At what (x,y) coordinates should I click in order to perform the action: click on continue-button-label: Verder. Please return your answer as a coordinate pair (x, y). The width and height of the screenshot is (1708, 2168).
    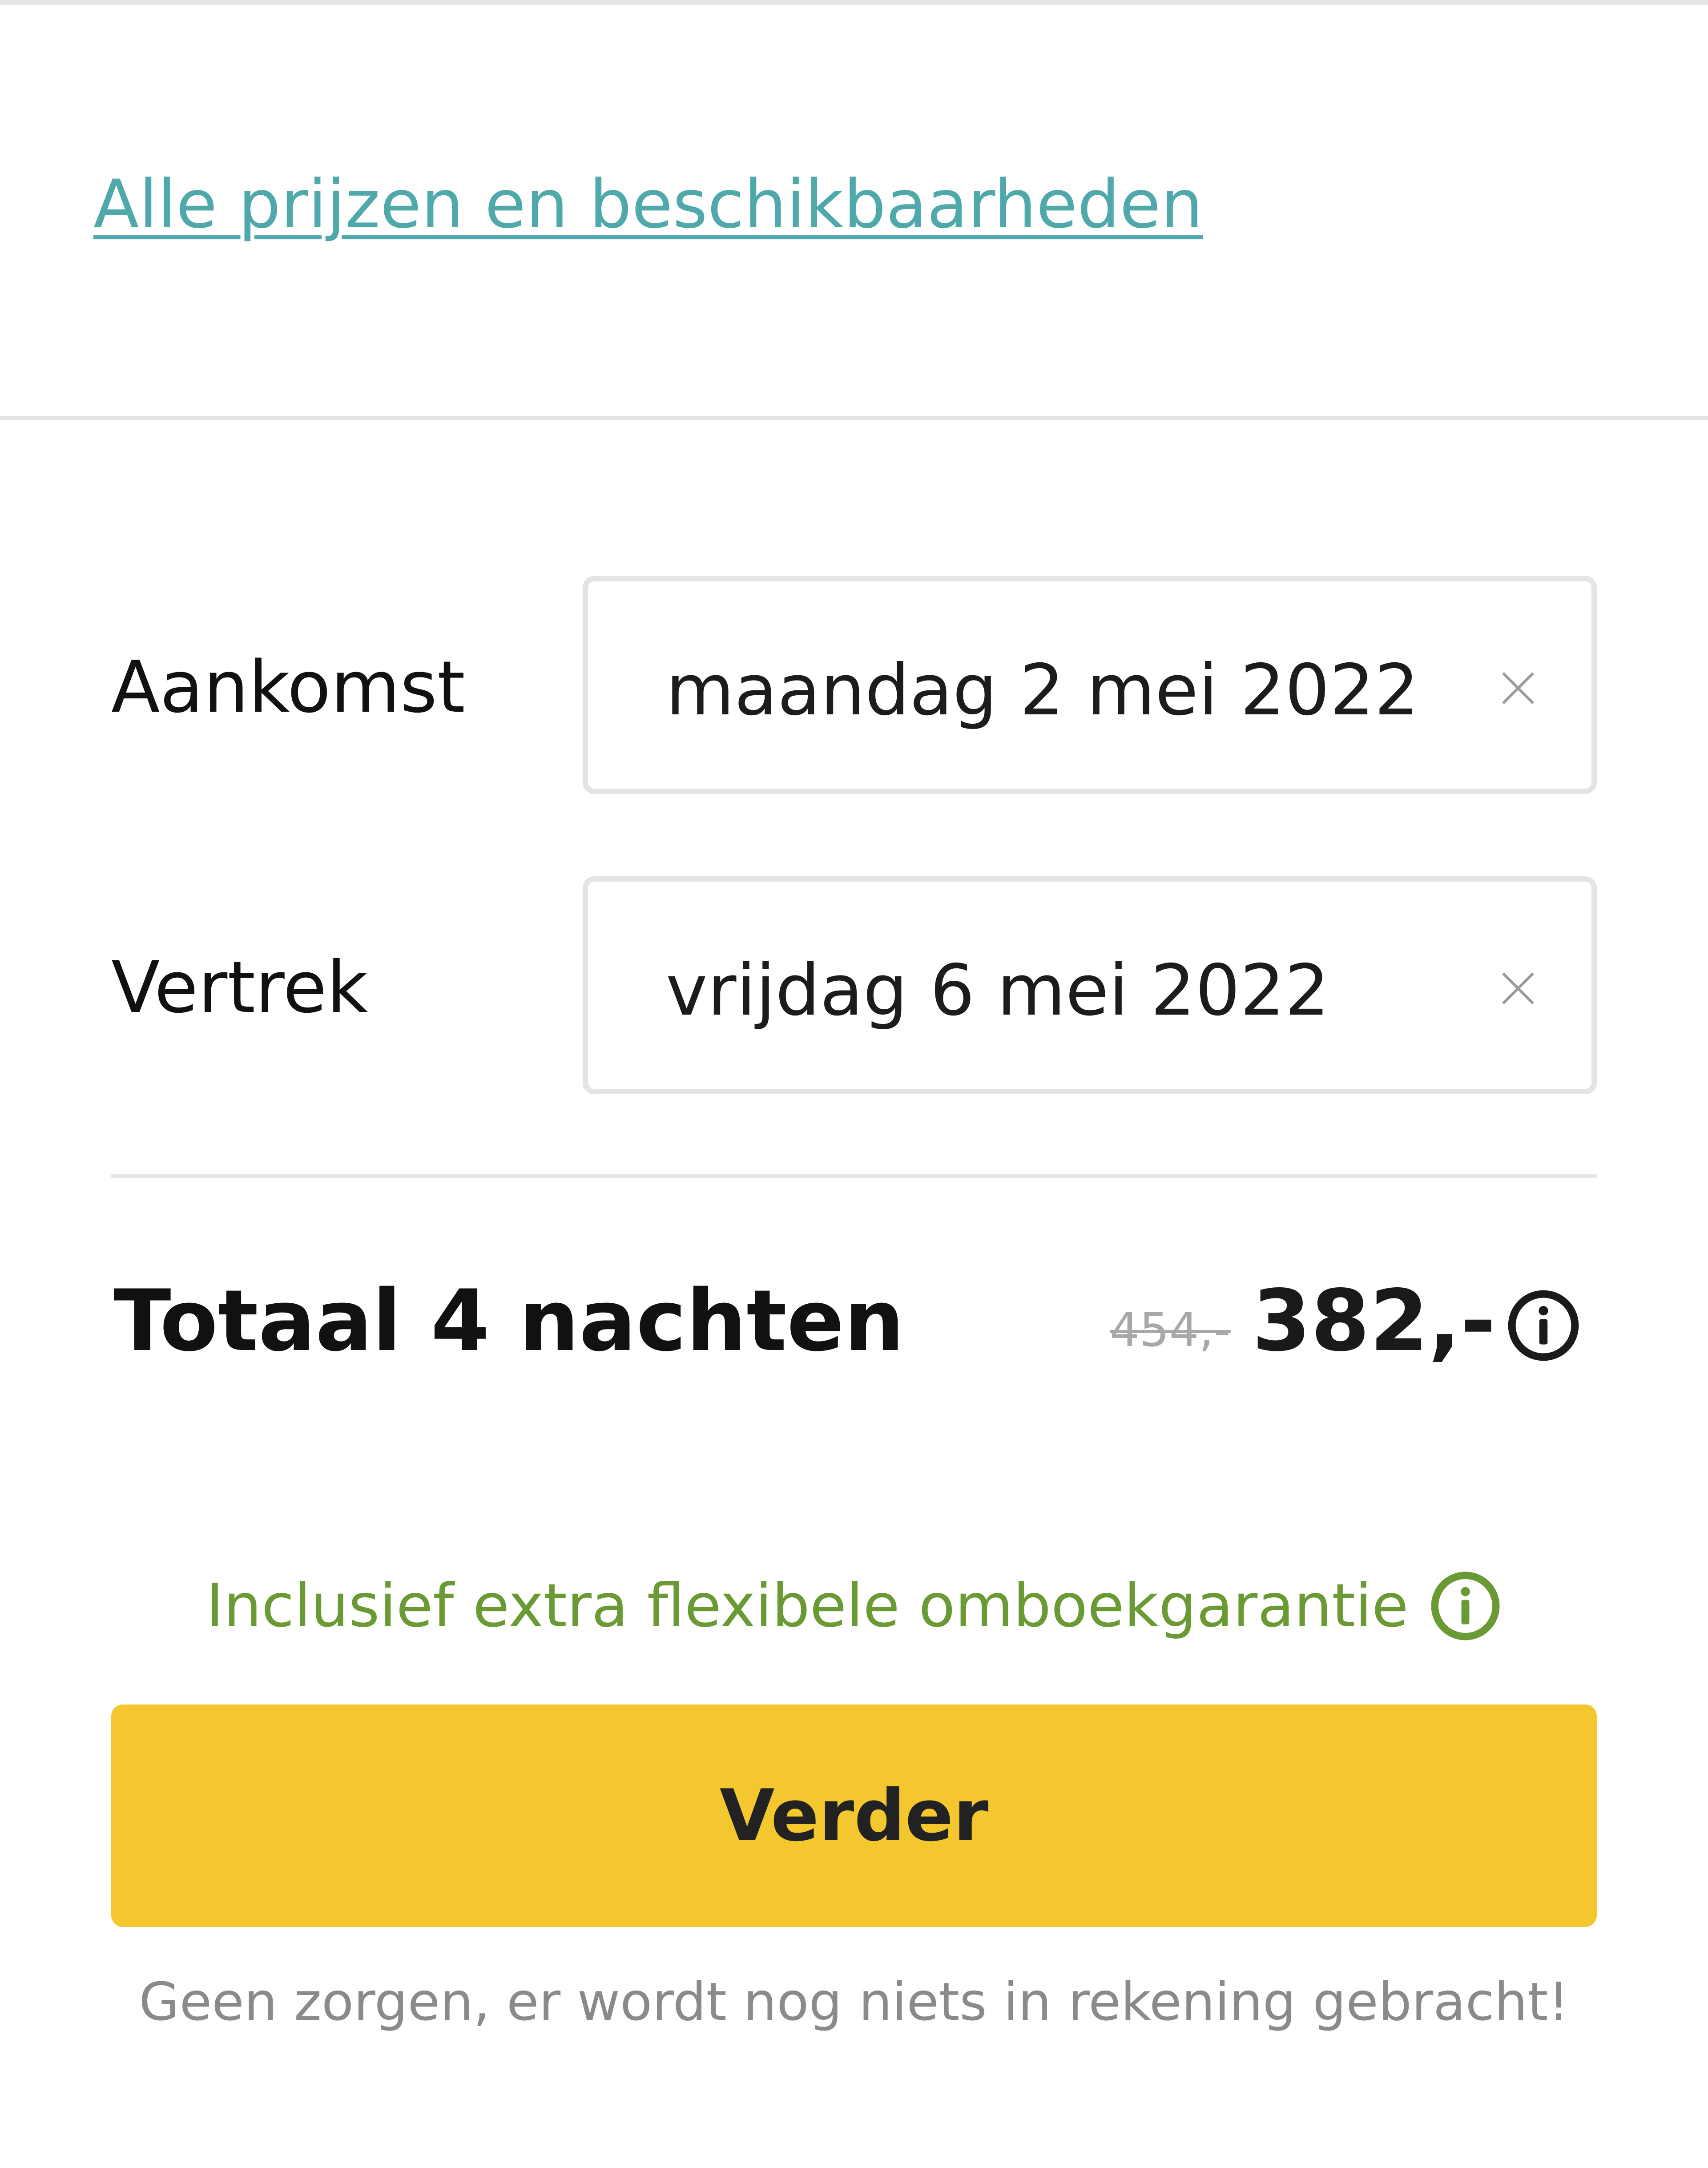
    Looking at the image, I should click on (854, 1816).